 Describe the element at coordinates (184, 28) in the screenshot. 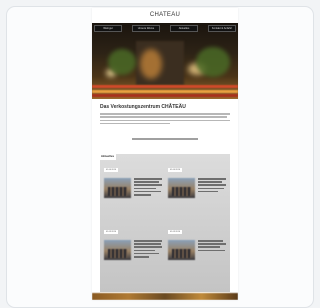

I see `nav-item-aktuelles: Aktuelles` at that location.